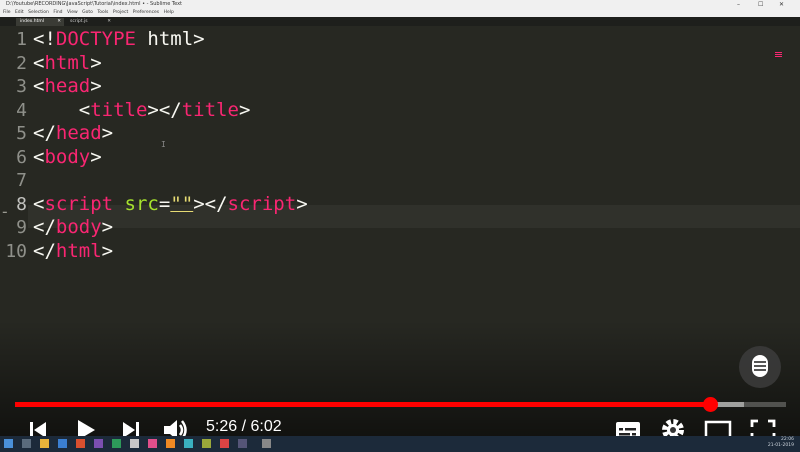 The height and width of the screenshot is (452, 800). I want to click on code-token: "", so click(182, 203).